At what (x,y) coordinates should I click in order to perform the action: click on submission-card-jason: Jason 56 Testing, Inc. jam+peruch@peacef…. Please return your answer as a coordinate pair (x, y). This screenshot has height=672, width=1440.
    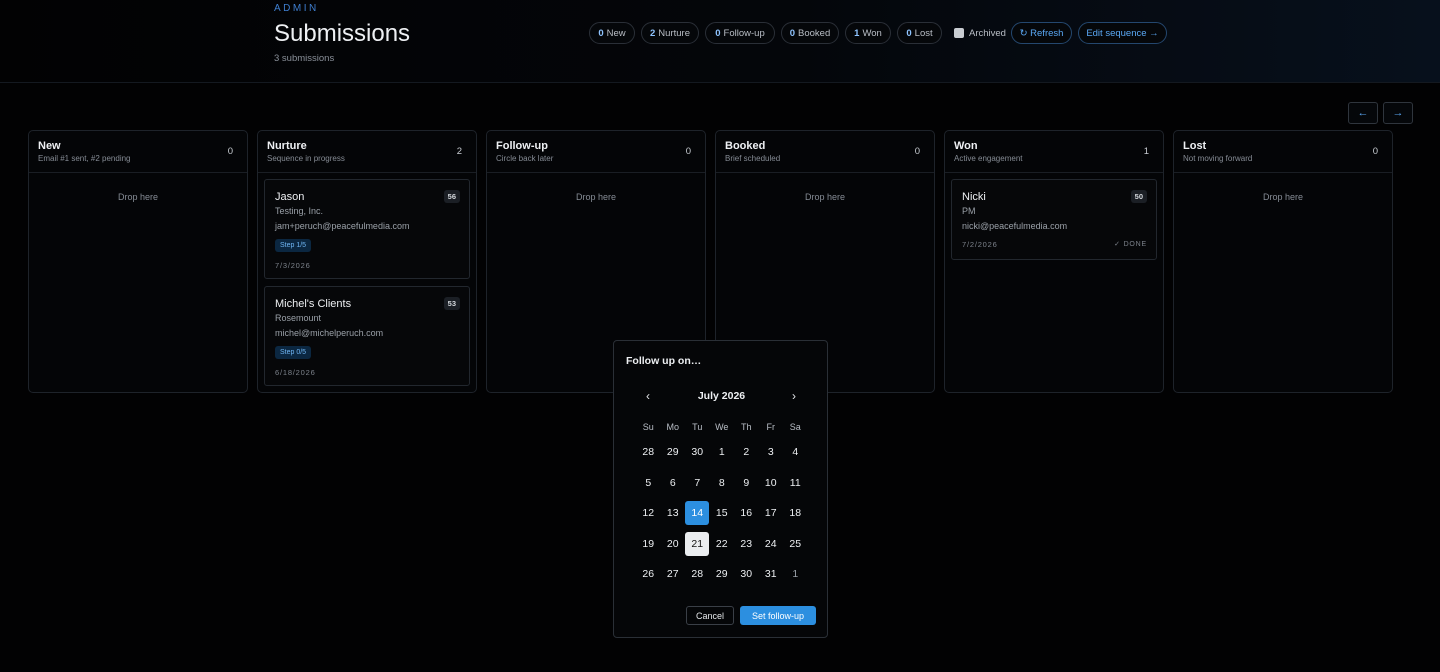
    Looking at the image, I should click on (367, 229).